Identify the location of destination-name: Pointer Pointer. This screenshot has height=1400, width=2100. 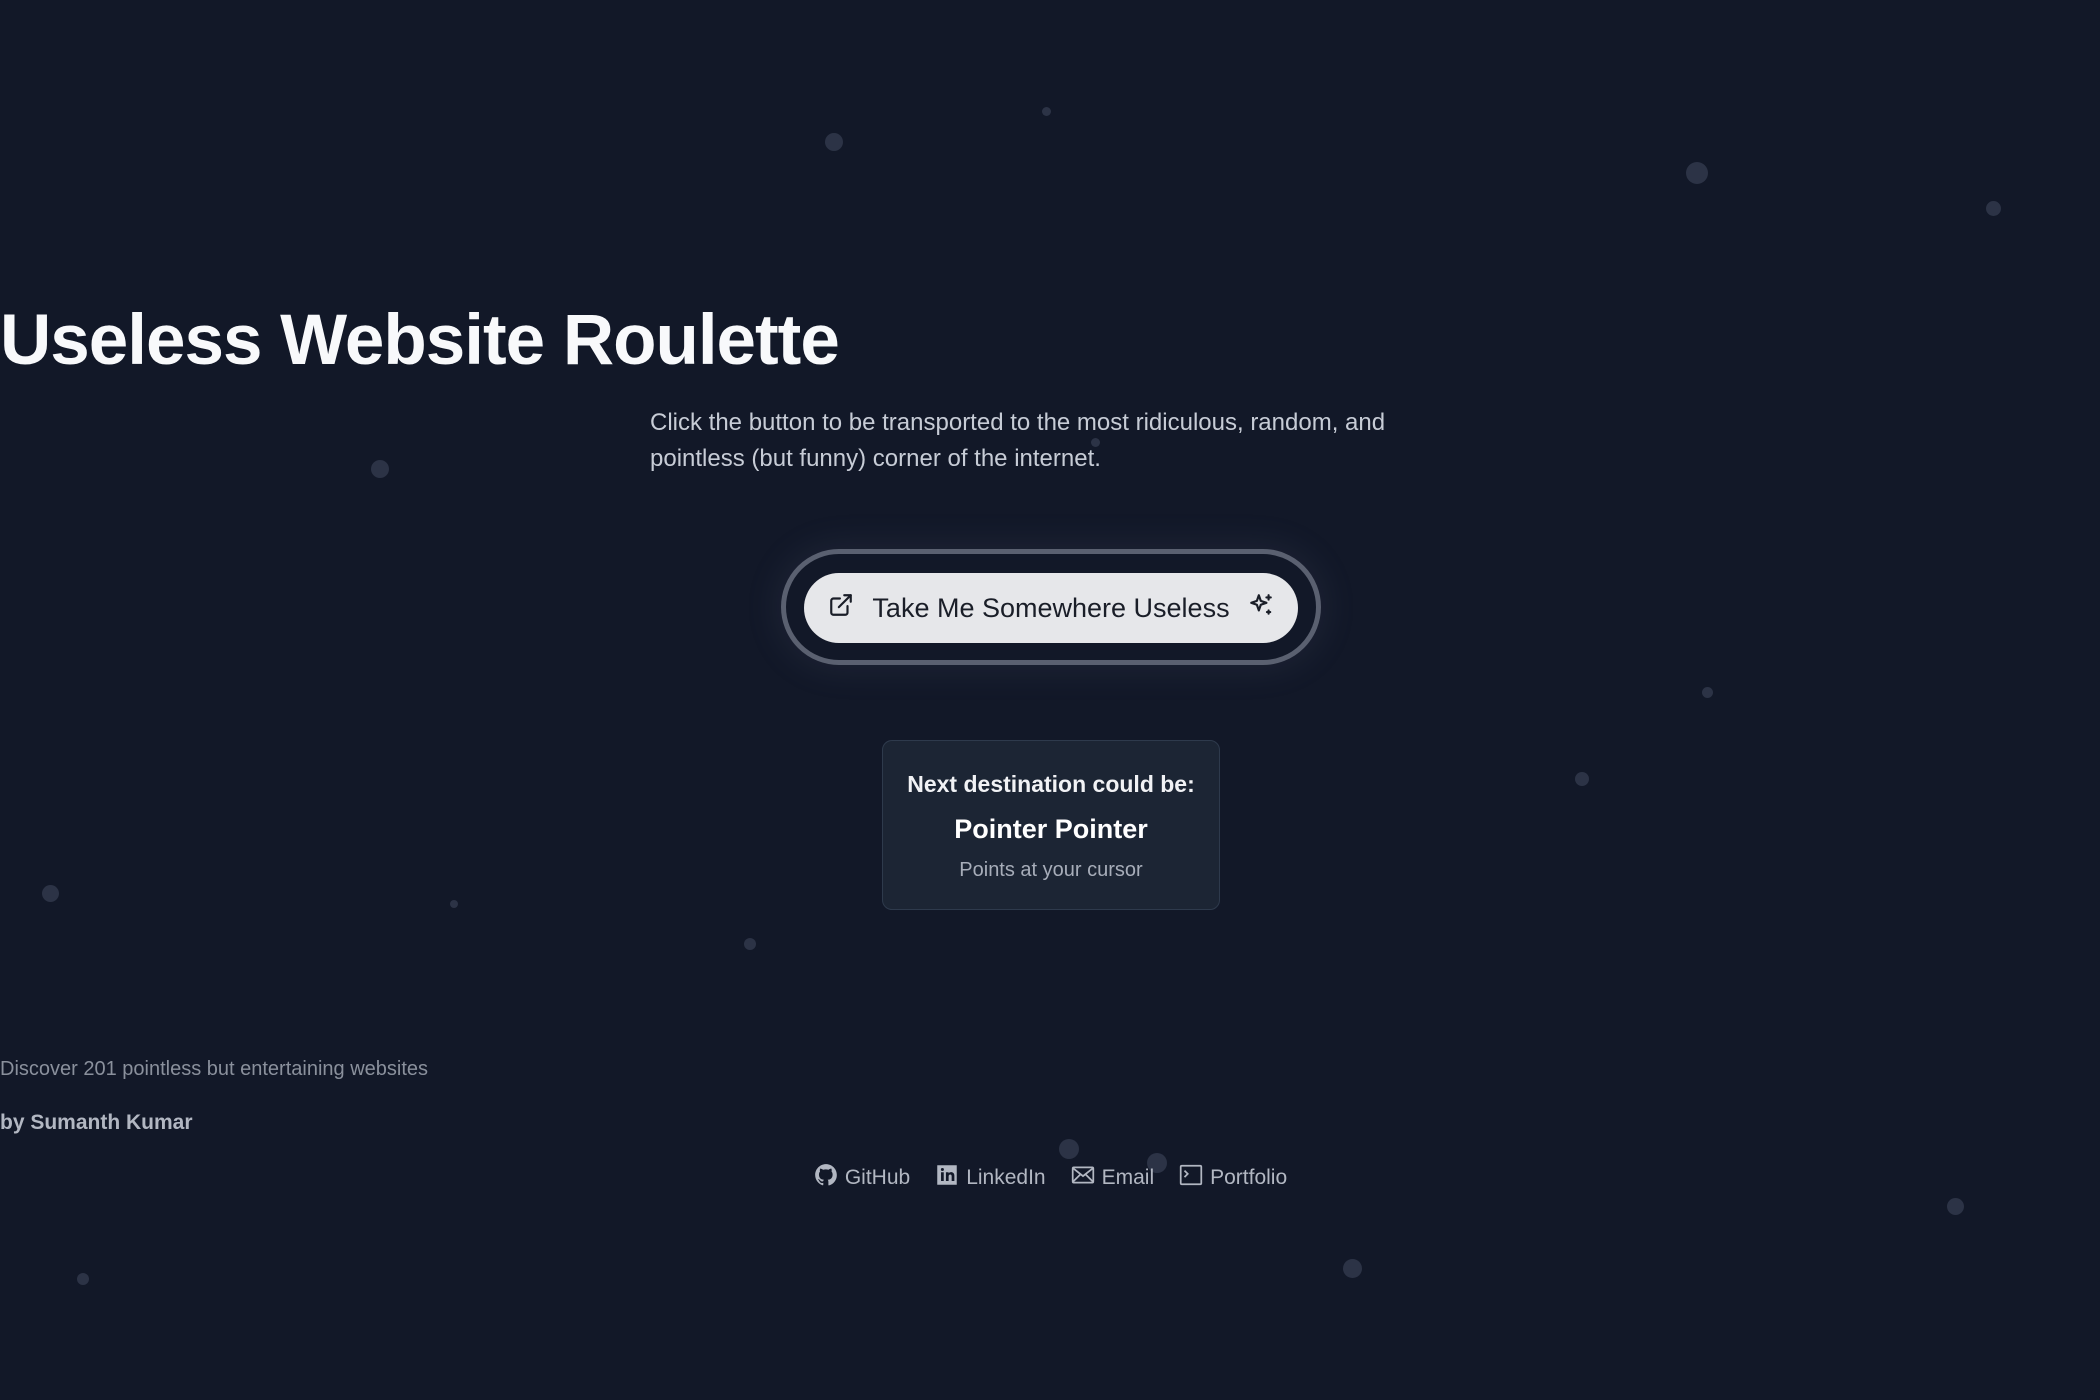
(1051, 829).